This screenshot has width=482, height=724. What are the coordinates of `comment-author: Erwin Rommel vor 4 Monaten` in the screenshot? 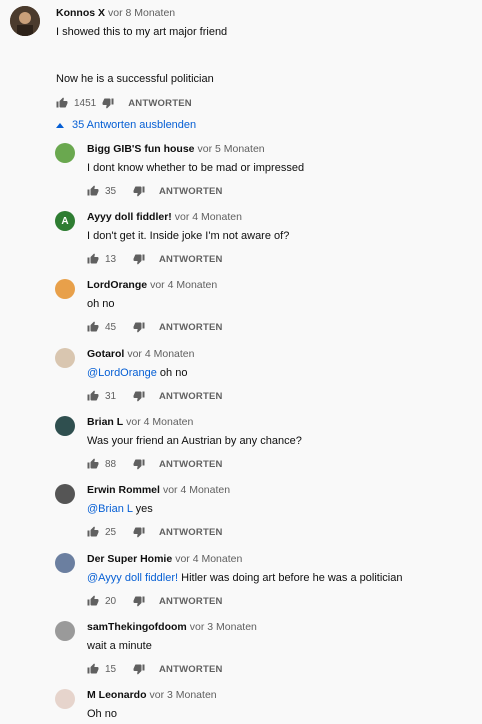 It's located at (158, 490).